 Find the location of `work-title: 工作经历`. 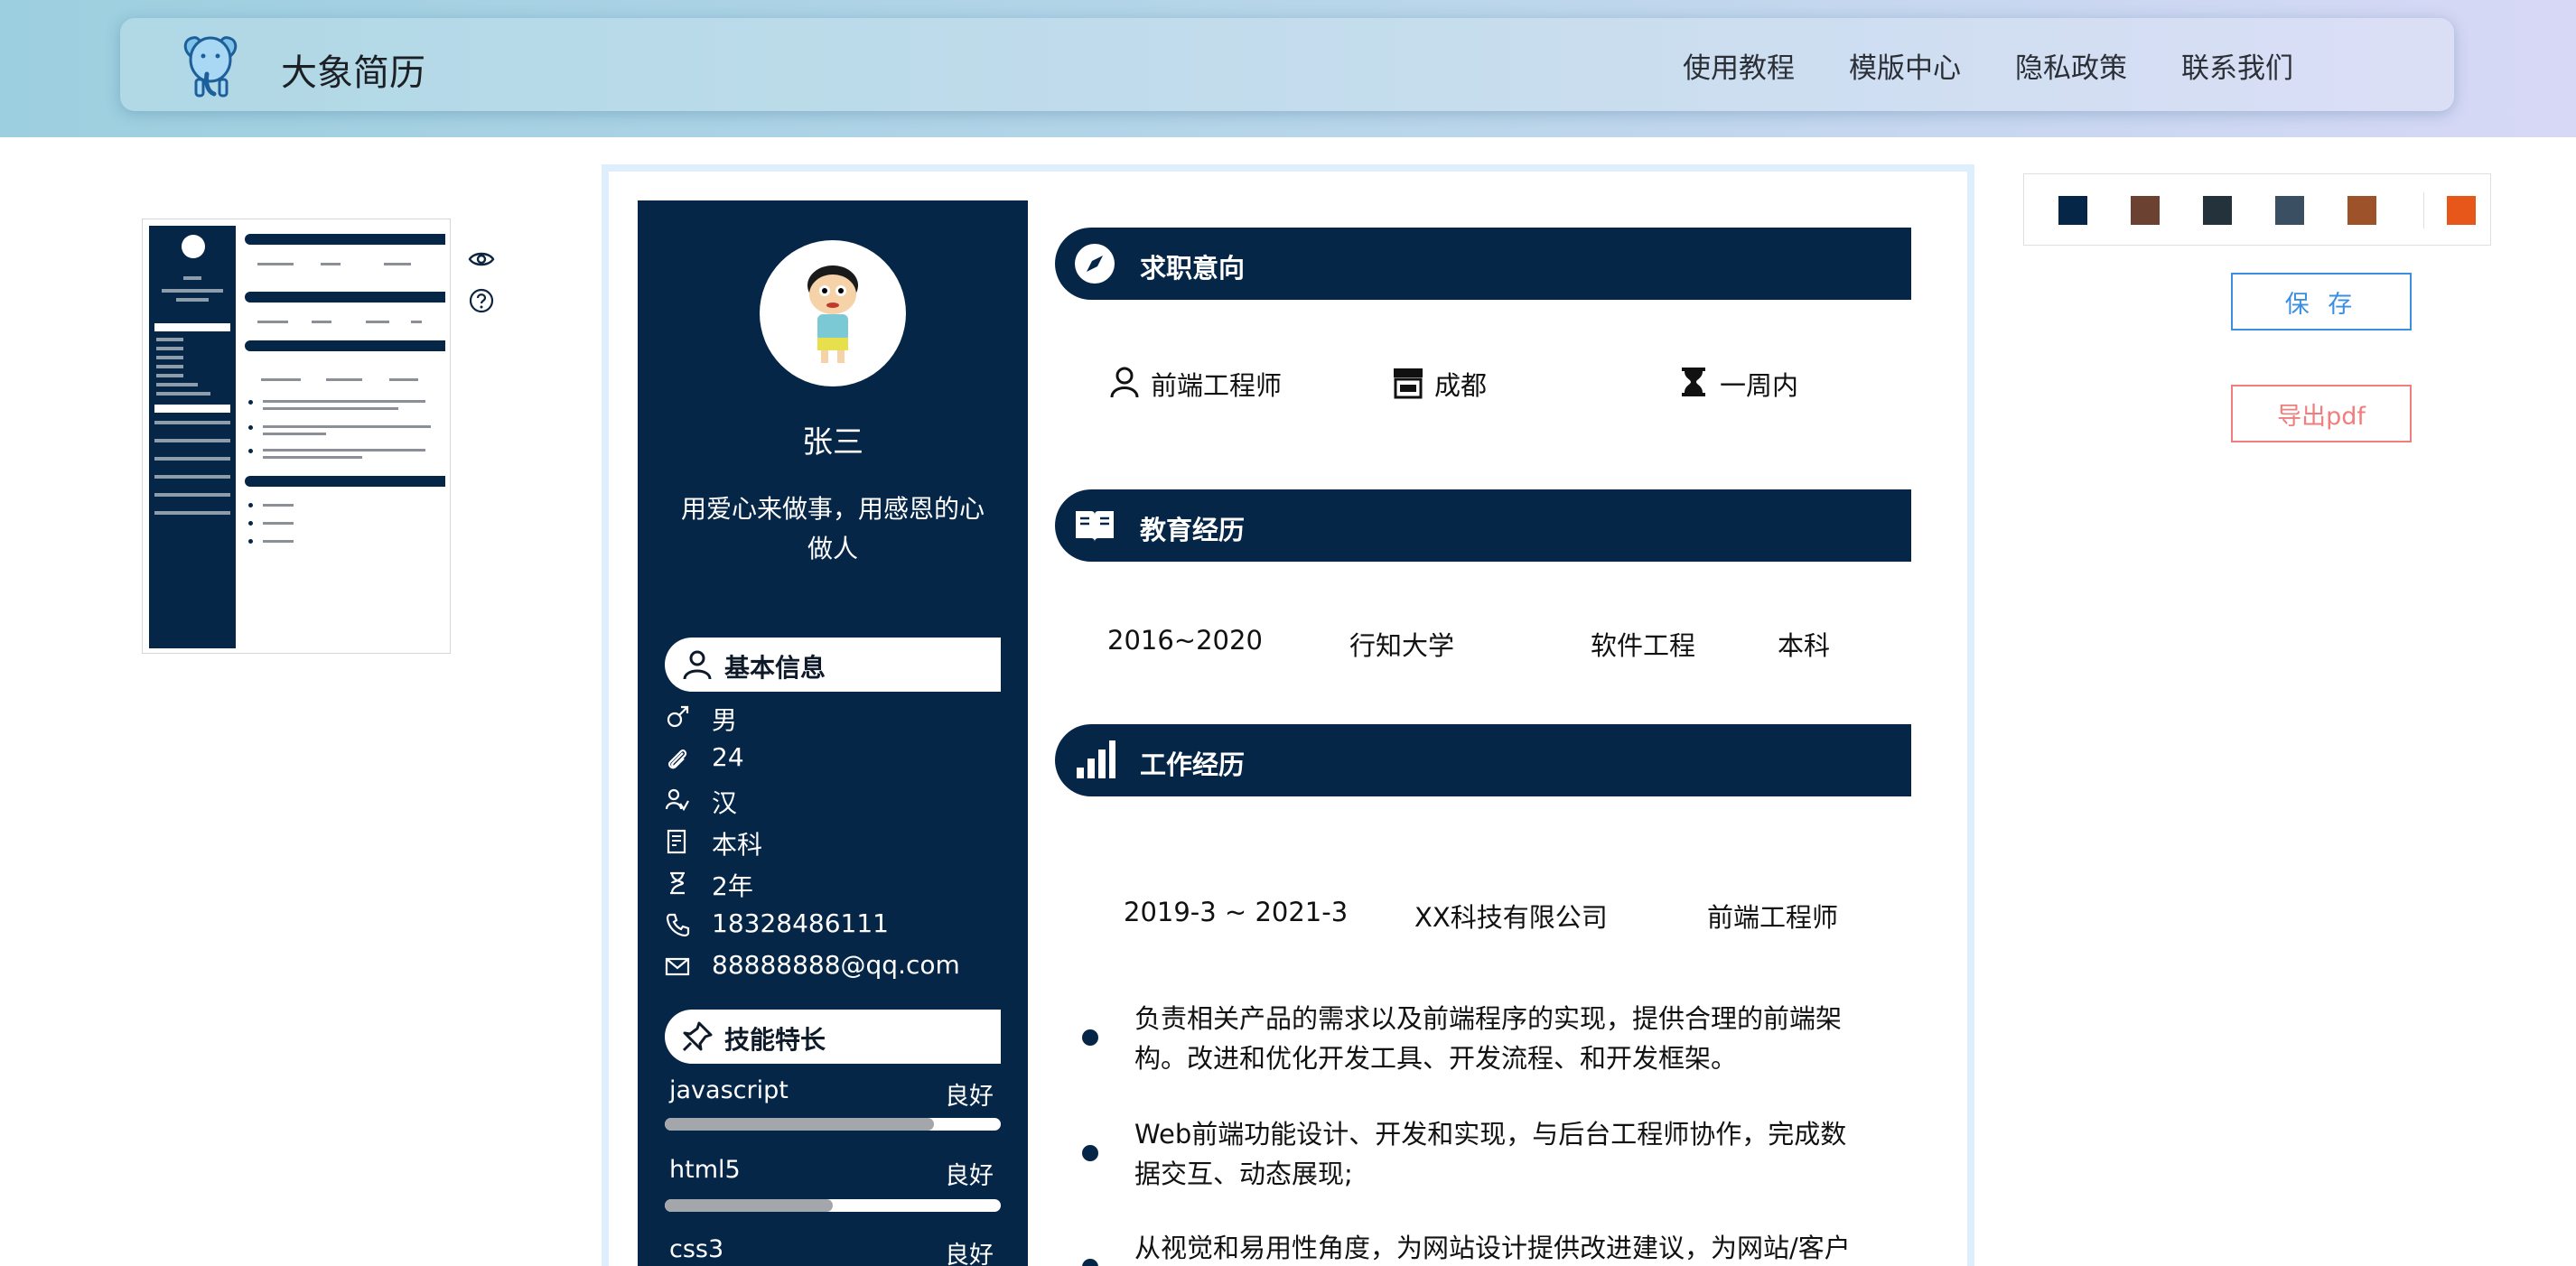

work-title: 工作经历 is located at coordinates (1193, 765).